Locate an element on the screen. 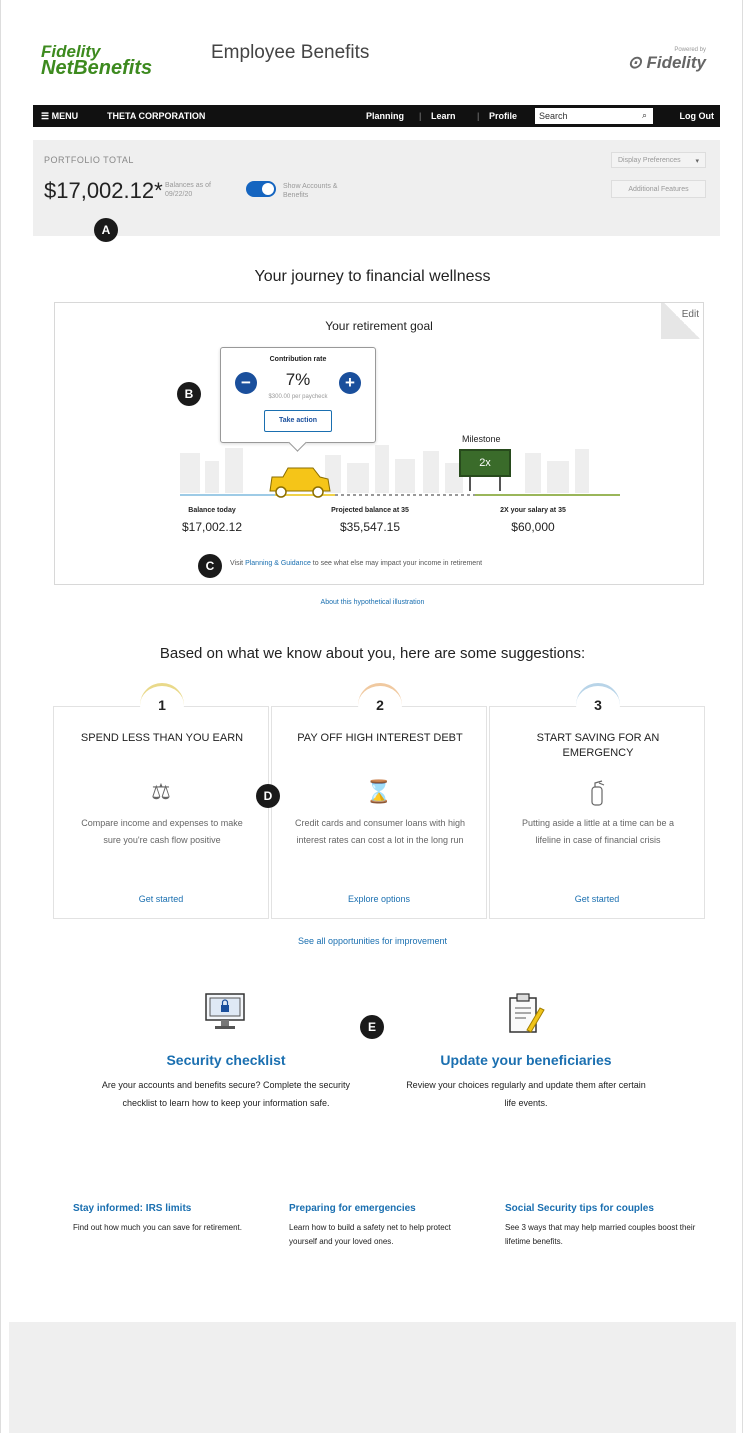  page-title: Employee Benefits is located at coordinates (290, 52).